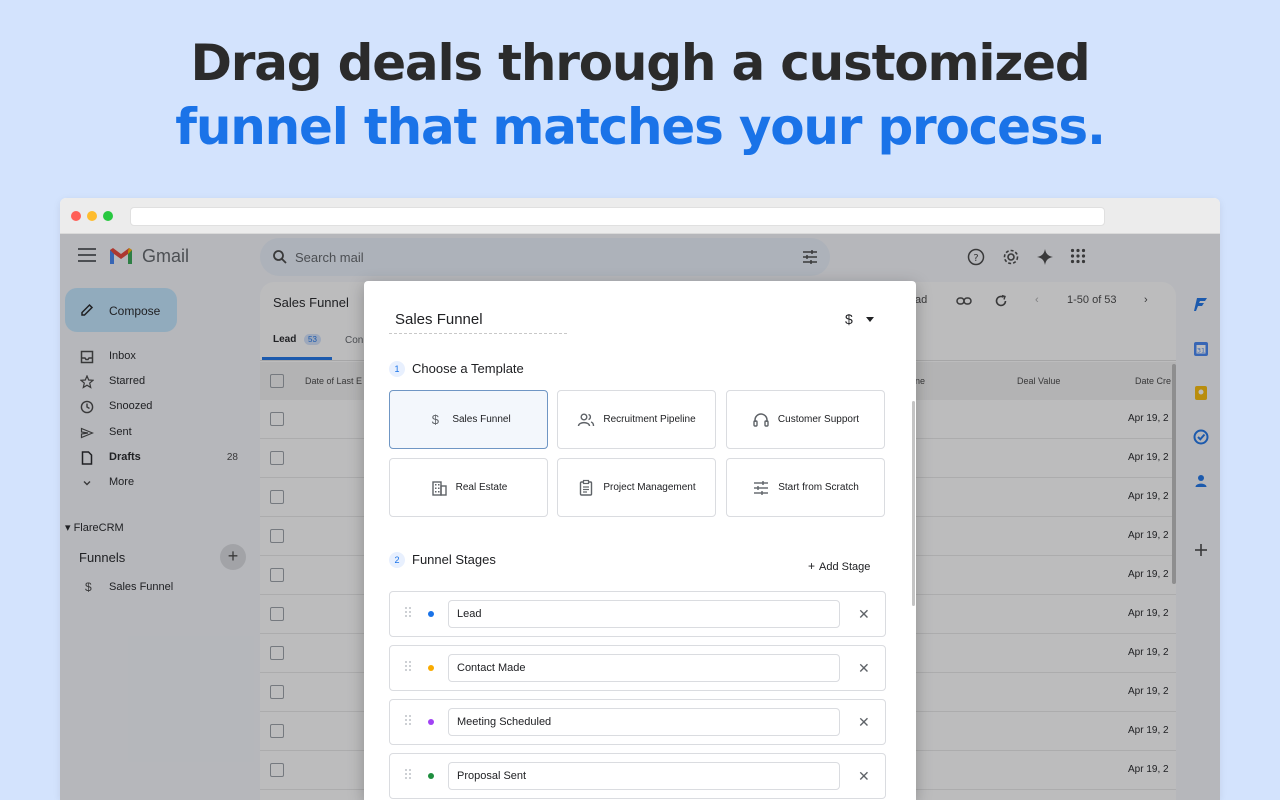 The width and height of the screenshot is (1280, 800). Describe the element at coordinates (849, 319) in the screenshot. I see `currency-select: $` at that location.